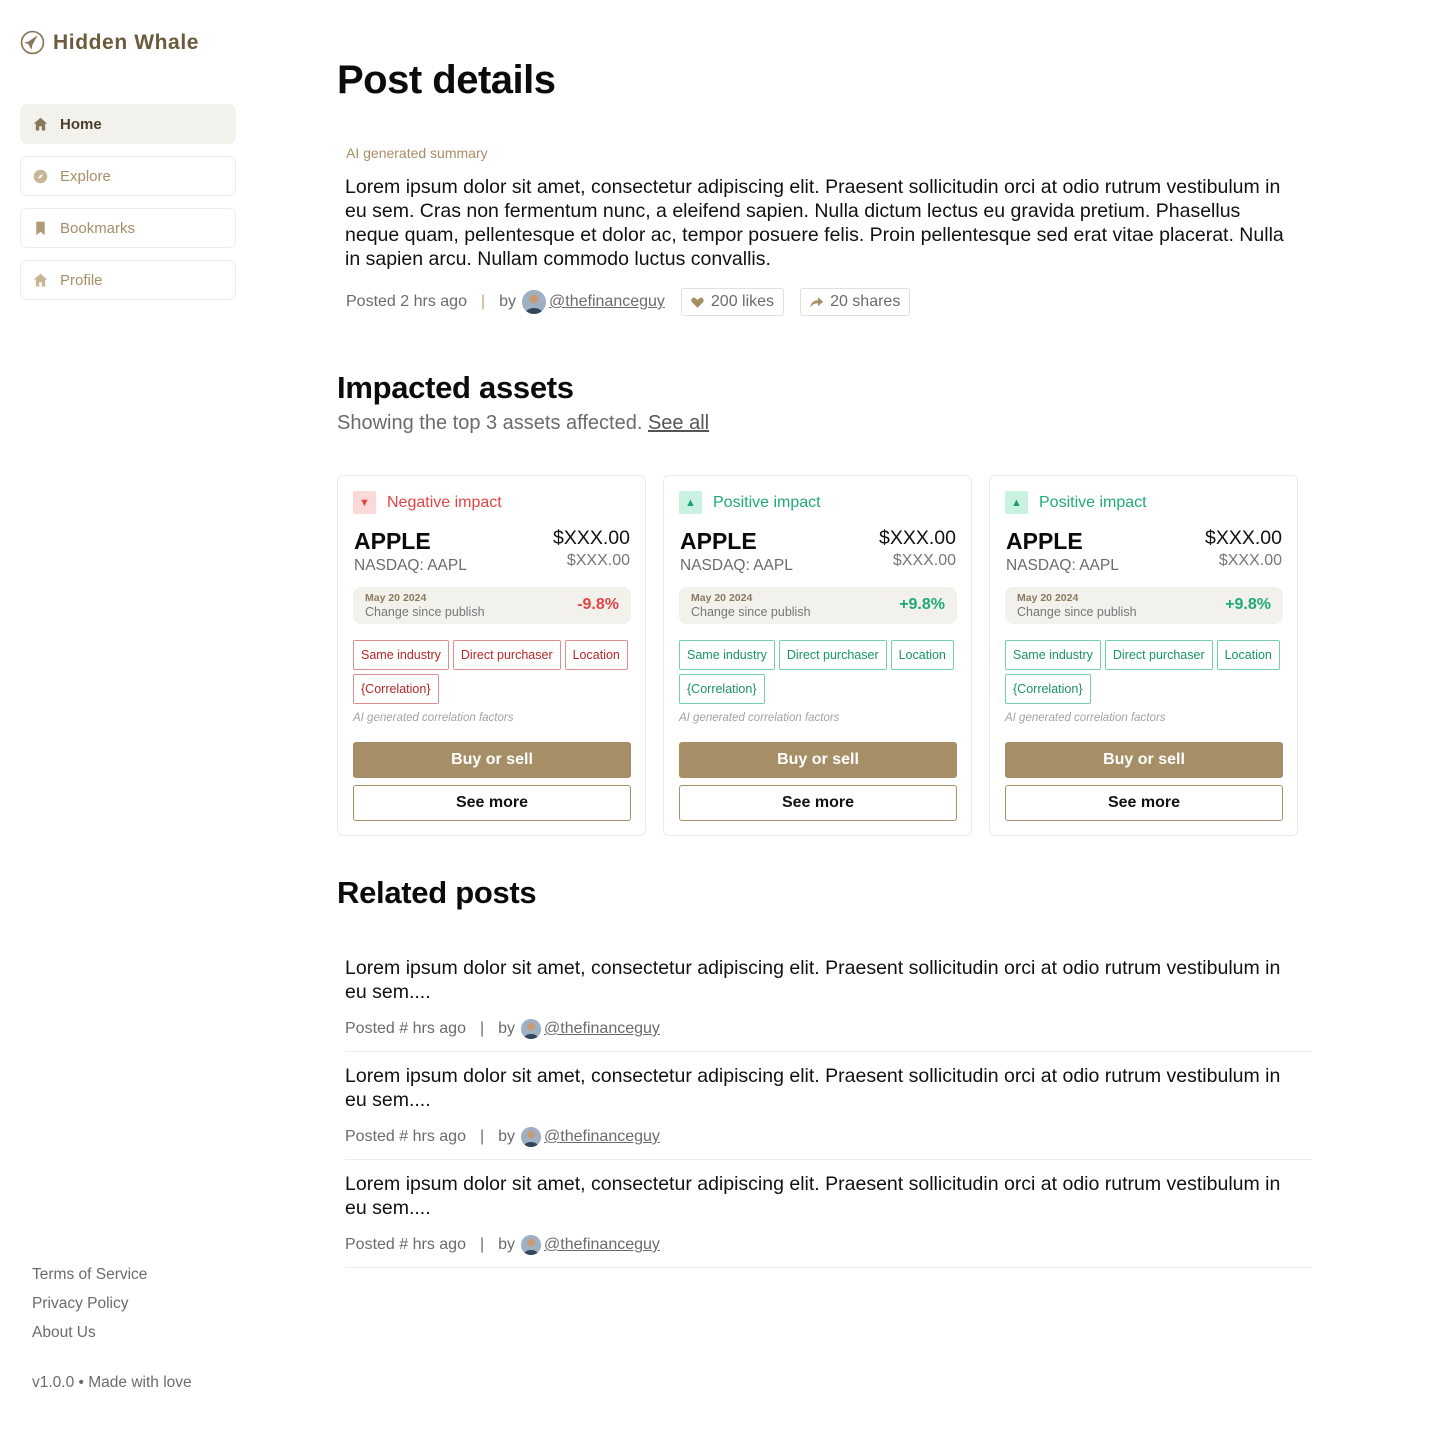 The height and width of the screenshot is (1440, 1440). I want to click on bookmark-icon, so click(40, 228).